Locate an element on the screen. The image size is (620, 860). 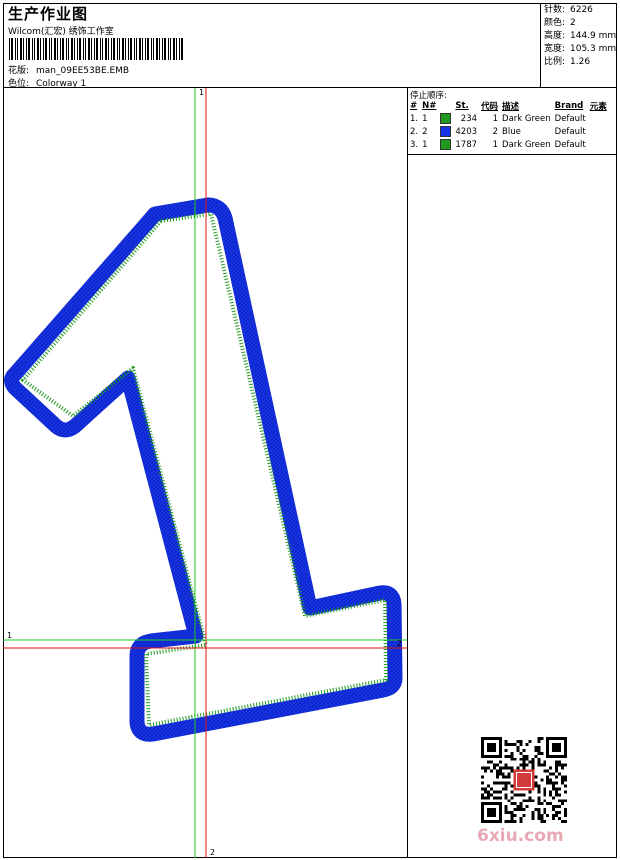
column-header: Brand is located at coordinates (569, 106).